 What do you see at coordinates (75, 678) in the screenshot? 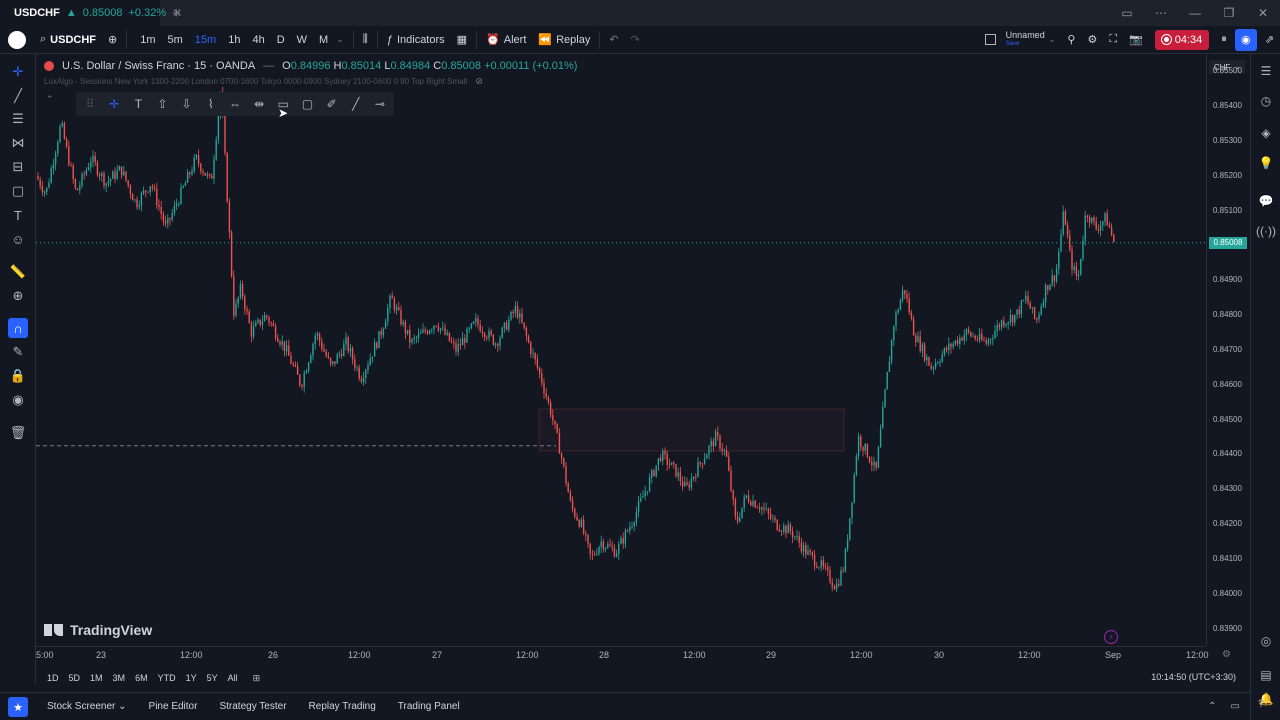
I see `range-5d: 5D` at bounding box center [75, 678].